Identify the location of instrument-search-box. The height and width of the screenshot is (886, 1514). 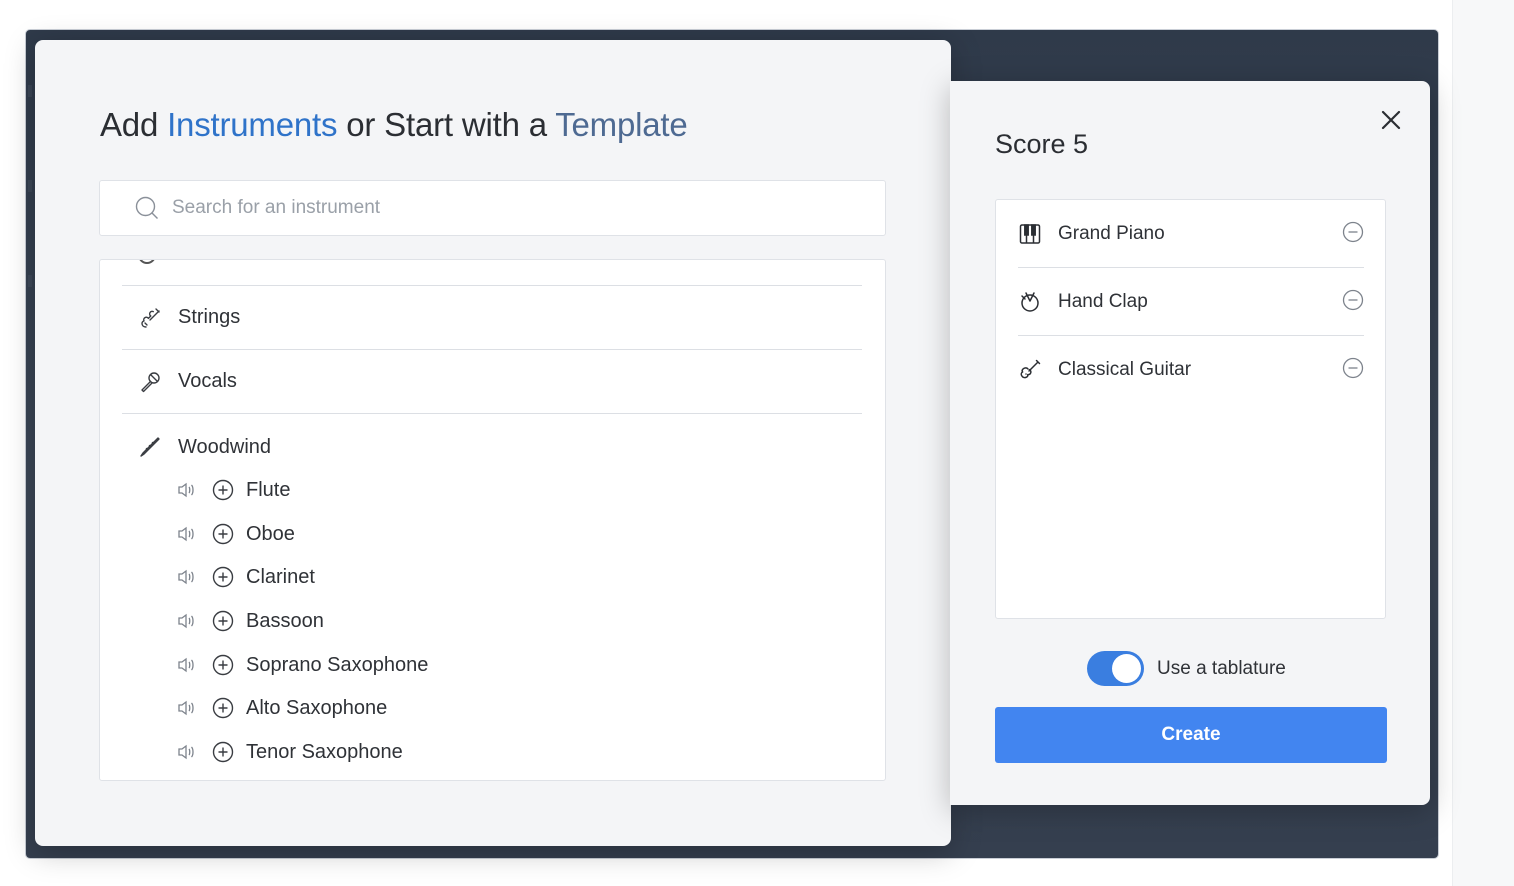
(492, 208).